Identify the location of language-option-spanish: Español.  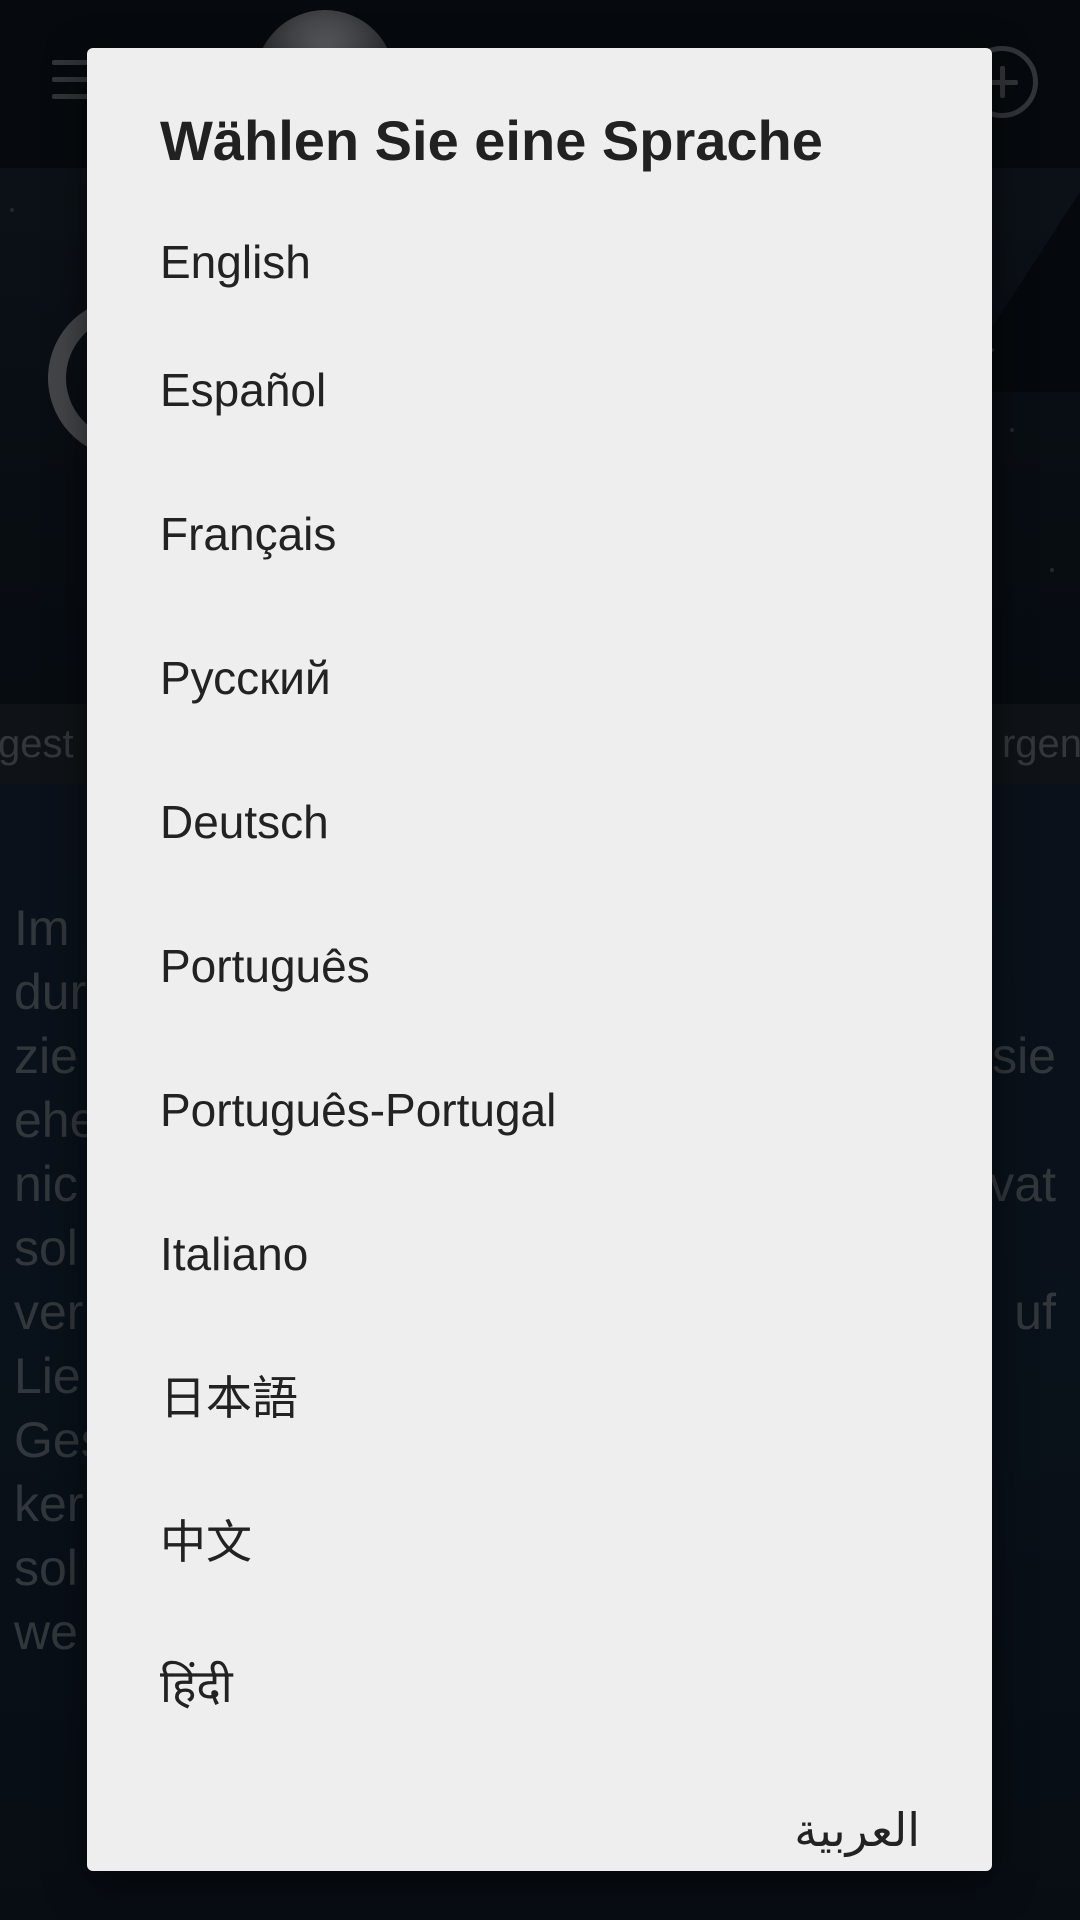
(539, 390).